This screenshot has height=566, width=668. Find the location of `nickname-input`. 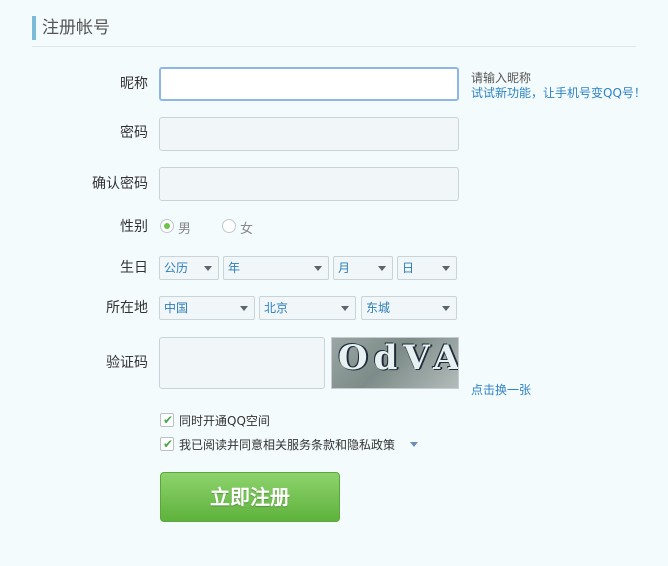

nickname-input is located at coordinates (309, 84).